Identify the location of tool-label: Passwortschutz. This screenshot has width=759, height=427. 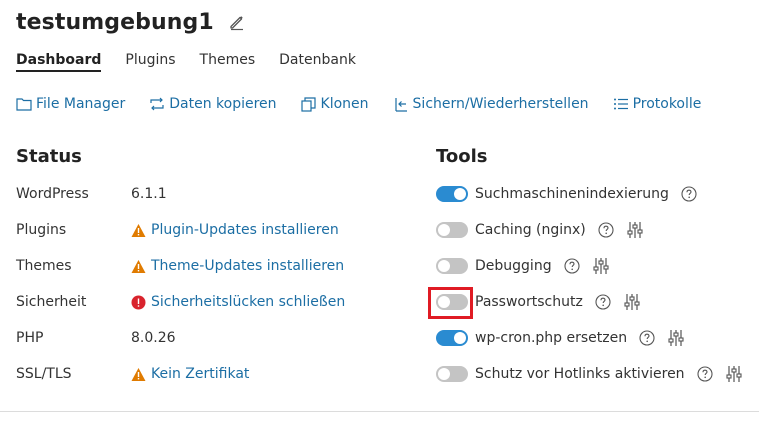
(529, 302).